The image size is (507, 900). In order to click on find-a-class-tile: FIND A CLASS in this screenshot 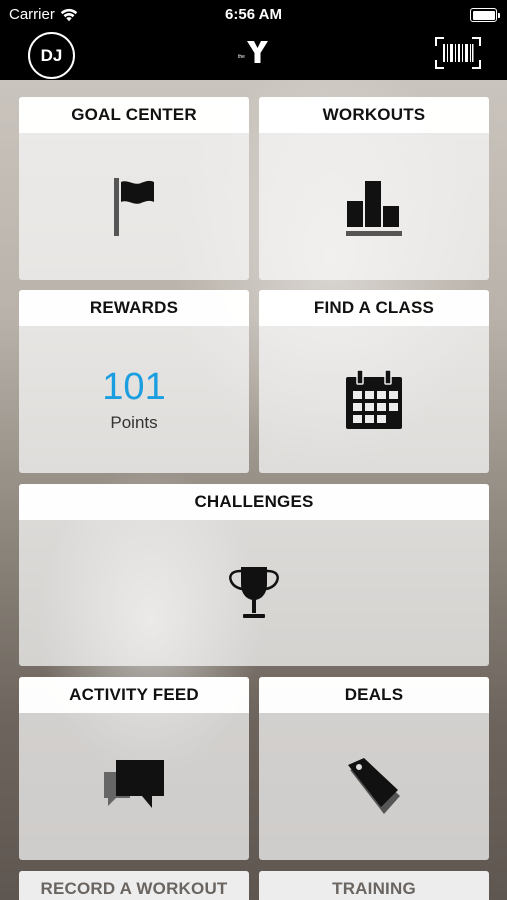, I will do `click(374, 381)`.